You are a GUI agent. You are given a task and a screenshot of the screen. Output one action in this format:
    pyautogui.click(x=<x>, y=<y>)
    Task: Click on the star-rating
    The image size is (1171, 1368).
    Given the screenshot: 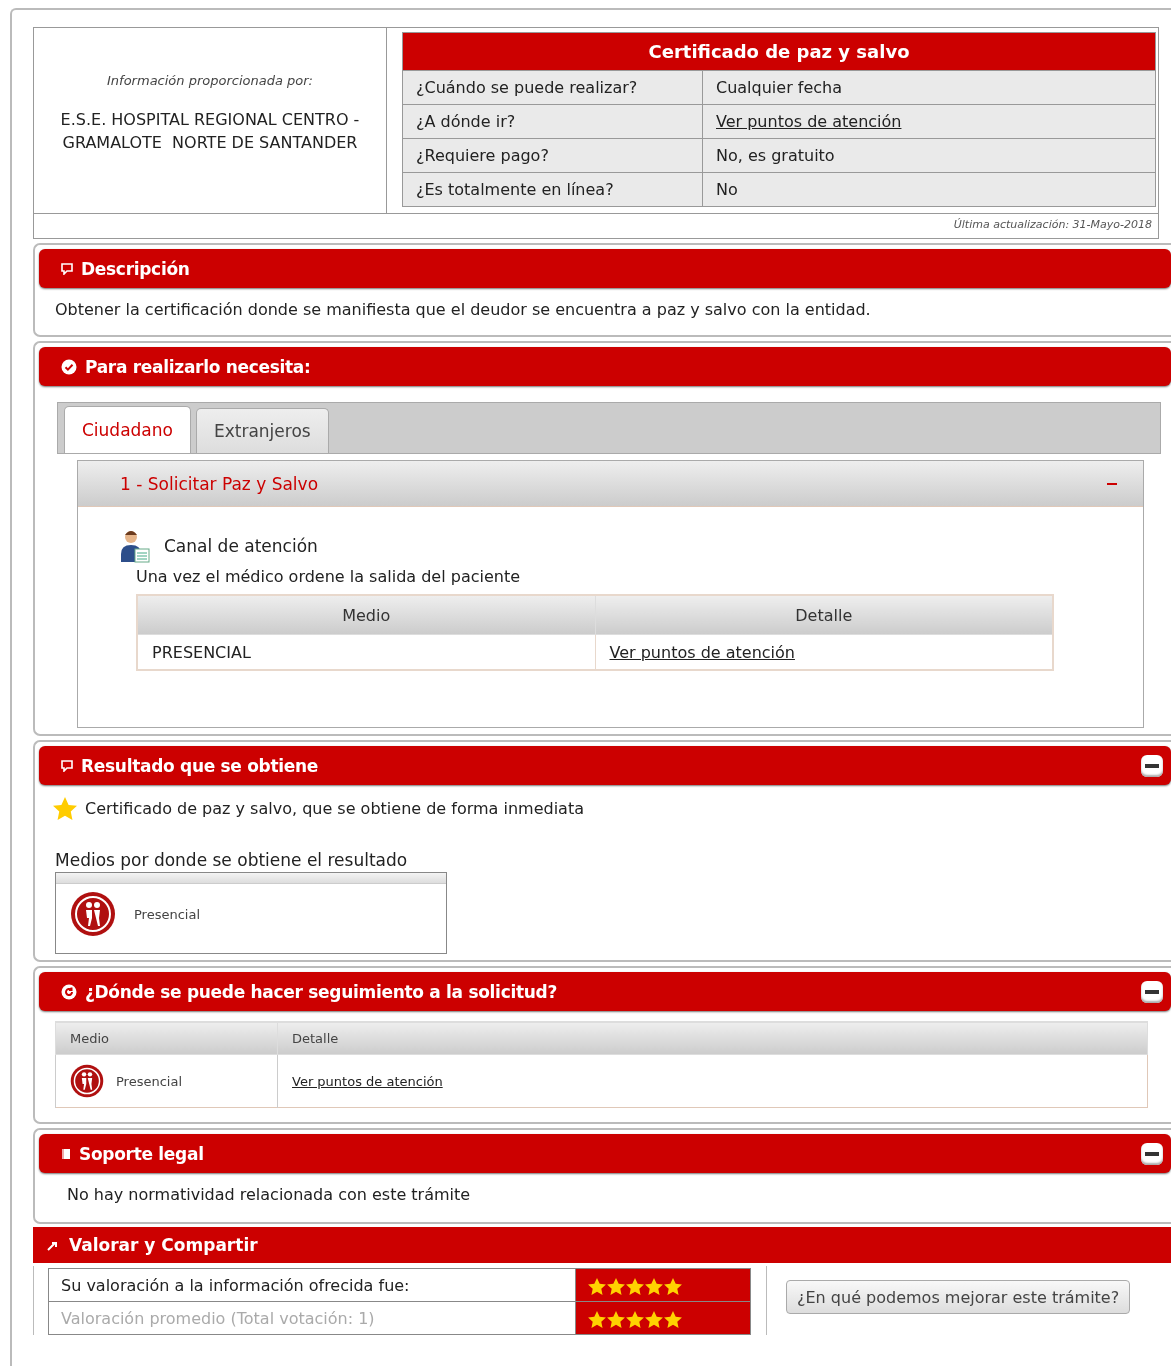 What is the action you would take?
    pyautogui.click(x=635, y=1286)
    